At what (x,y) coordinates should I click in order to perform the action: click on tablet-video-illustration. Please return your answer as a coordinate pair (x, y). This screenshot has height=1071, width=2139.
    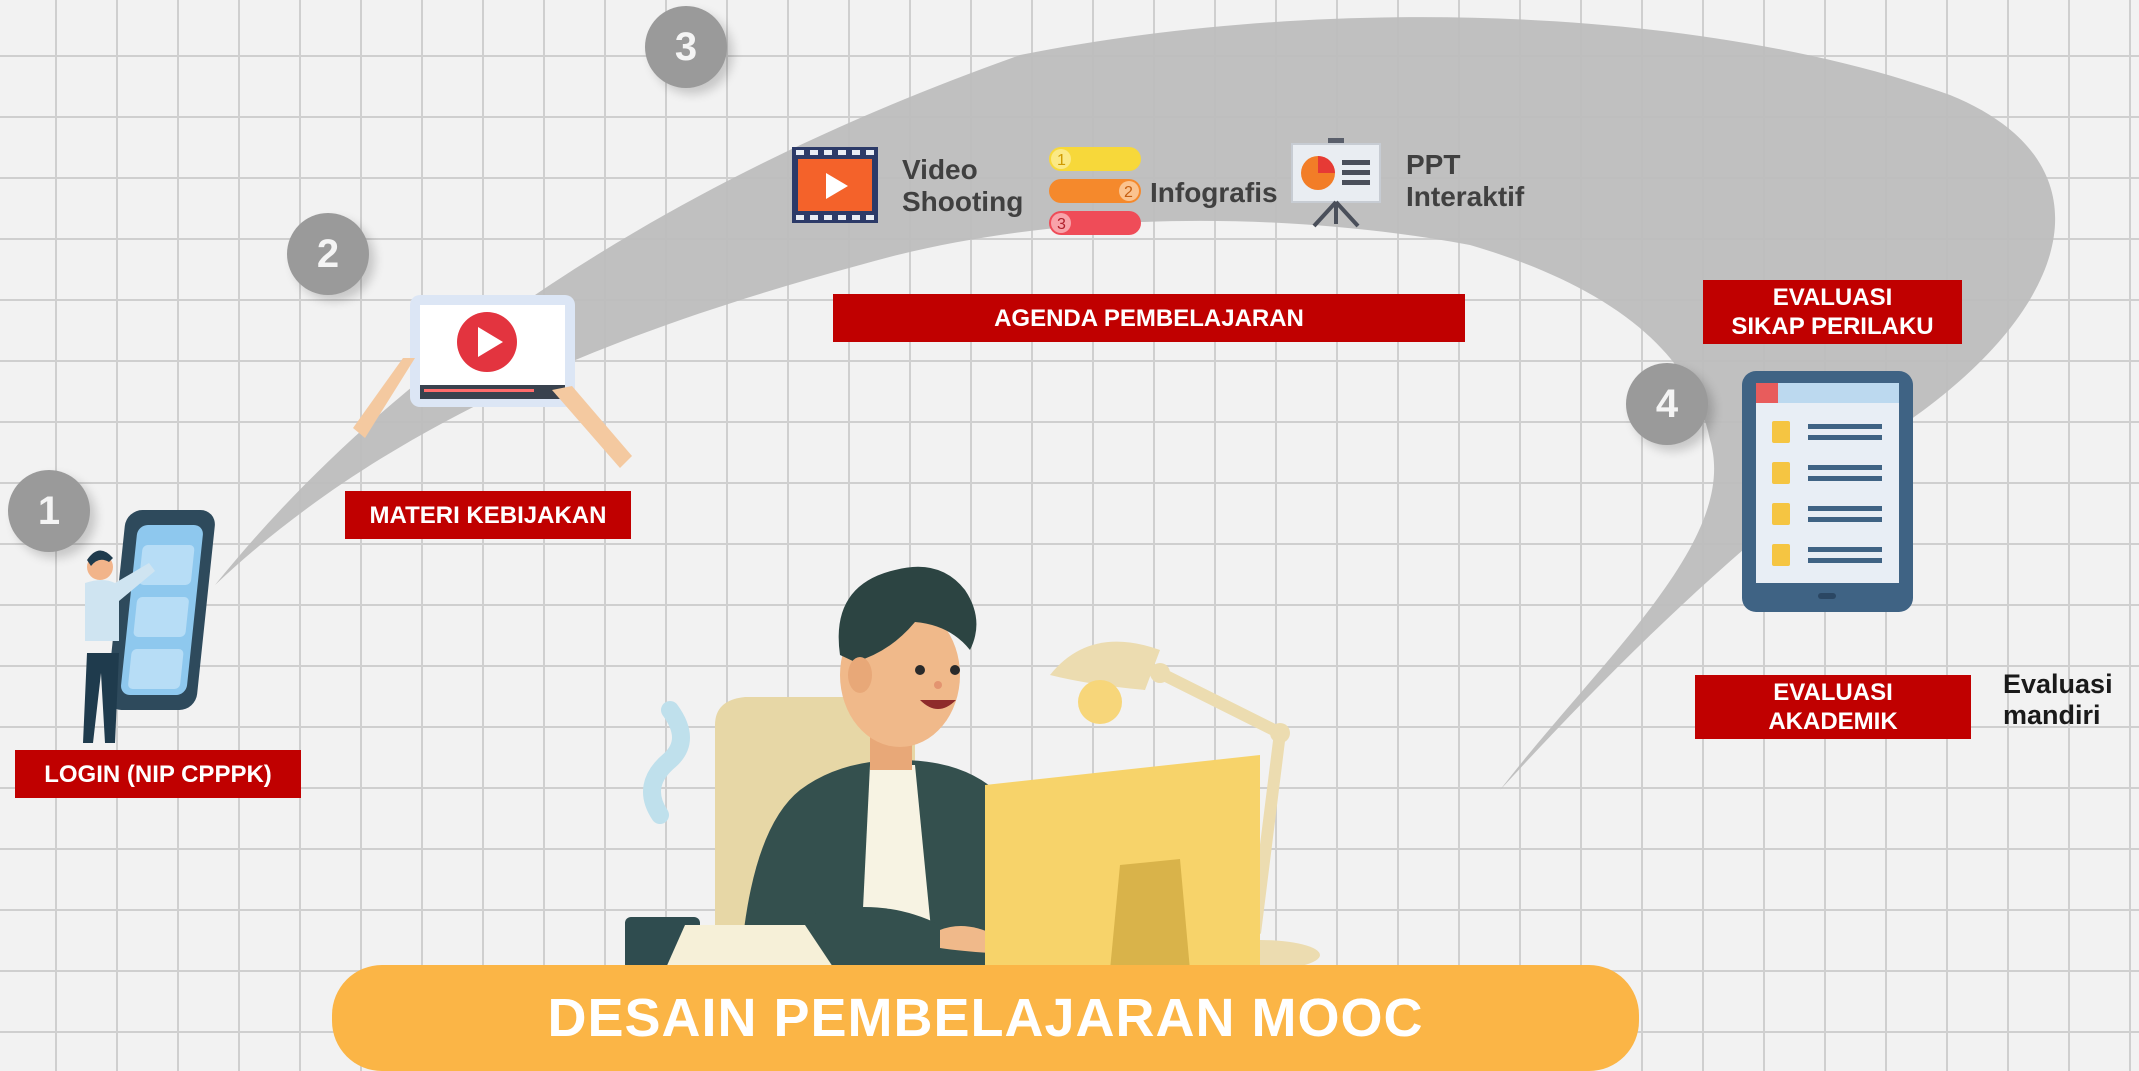
    Looking at the image, I should click on (492, 381).